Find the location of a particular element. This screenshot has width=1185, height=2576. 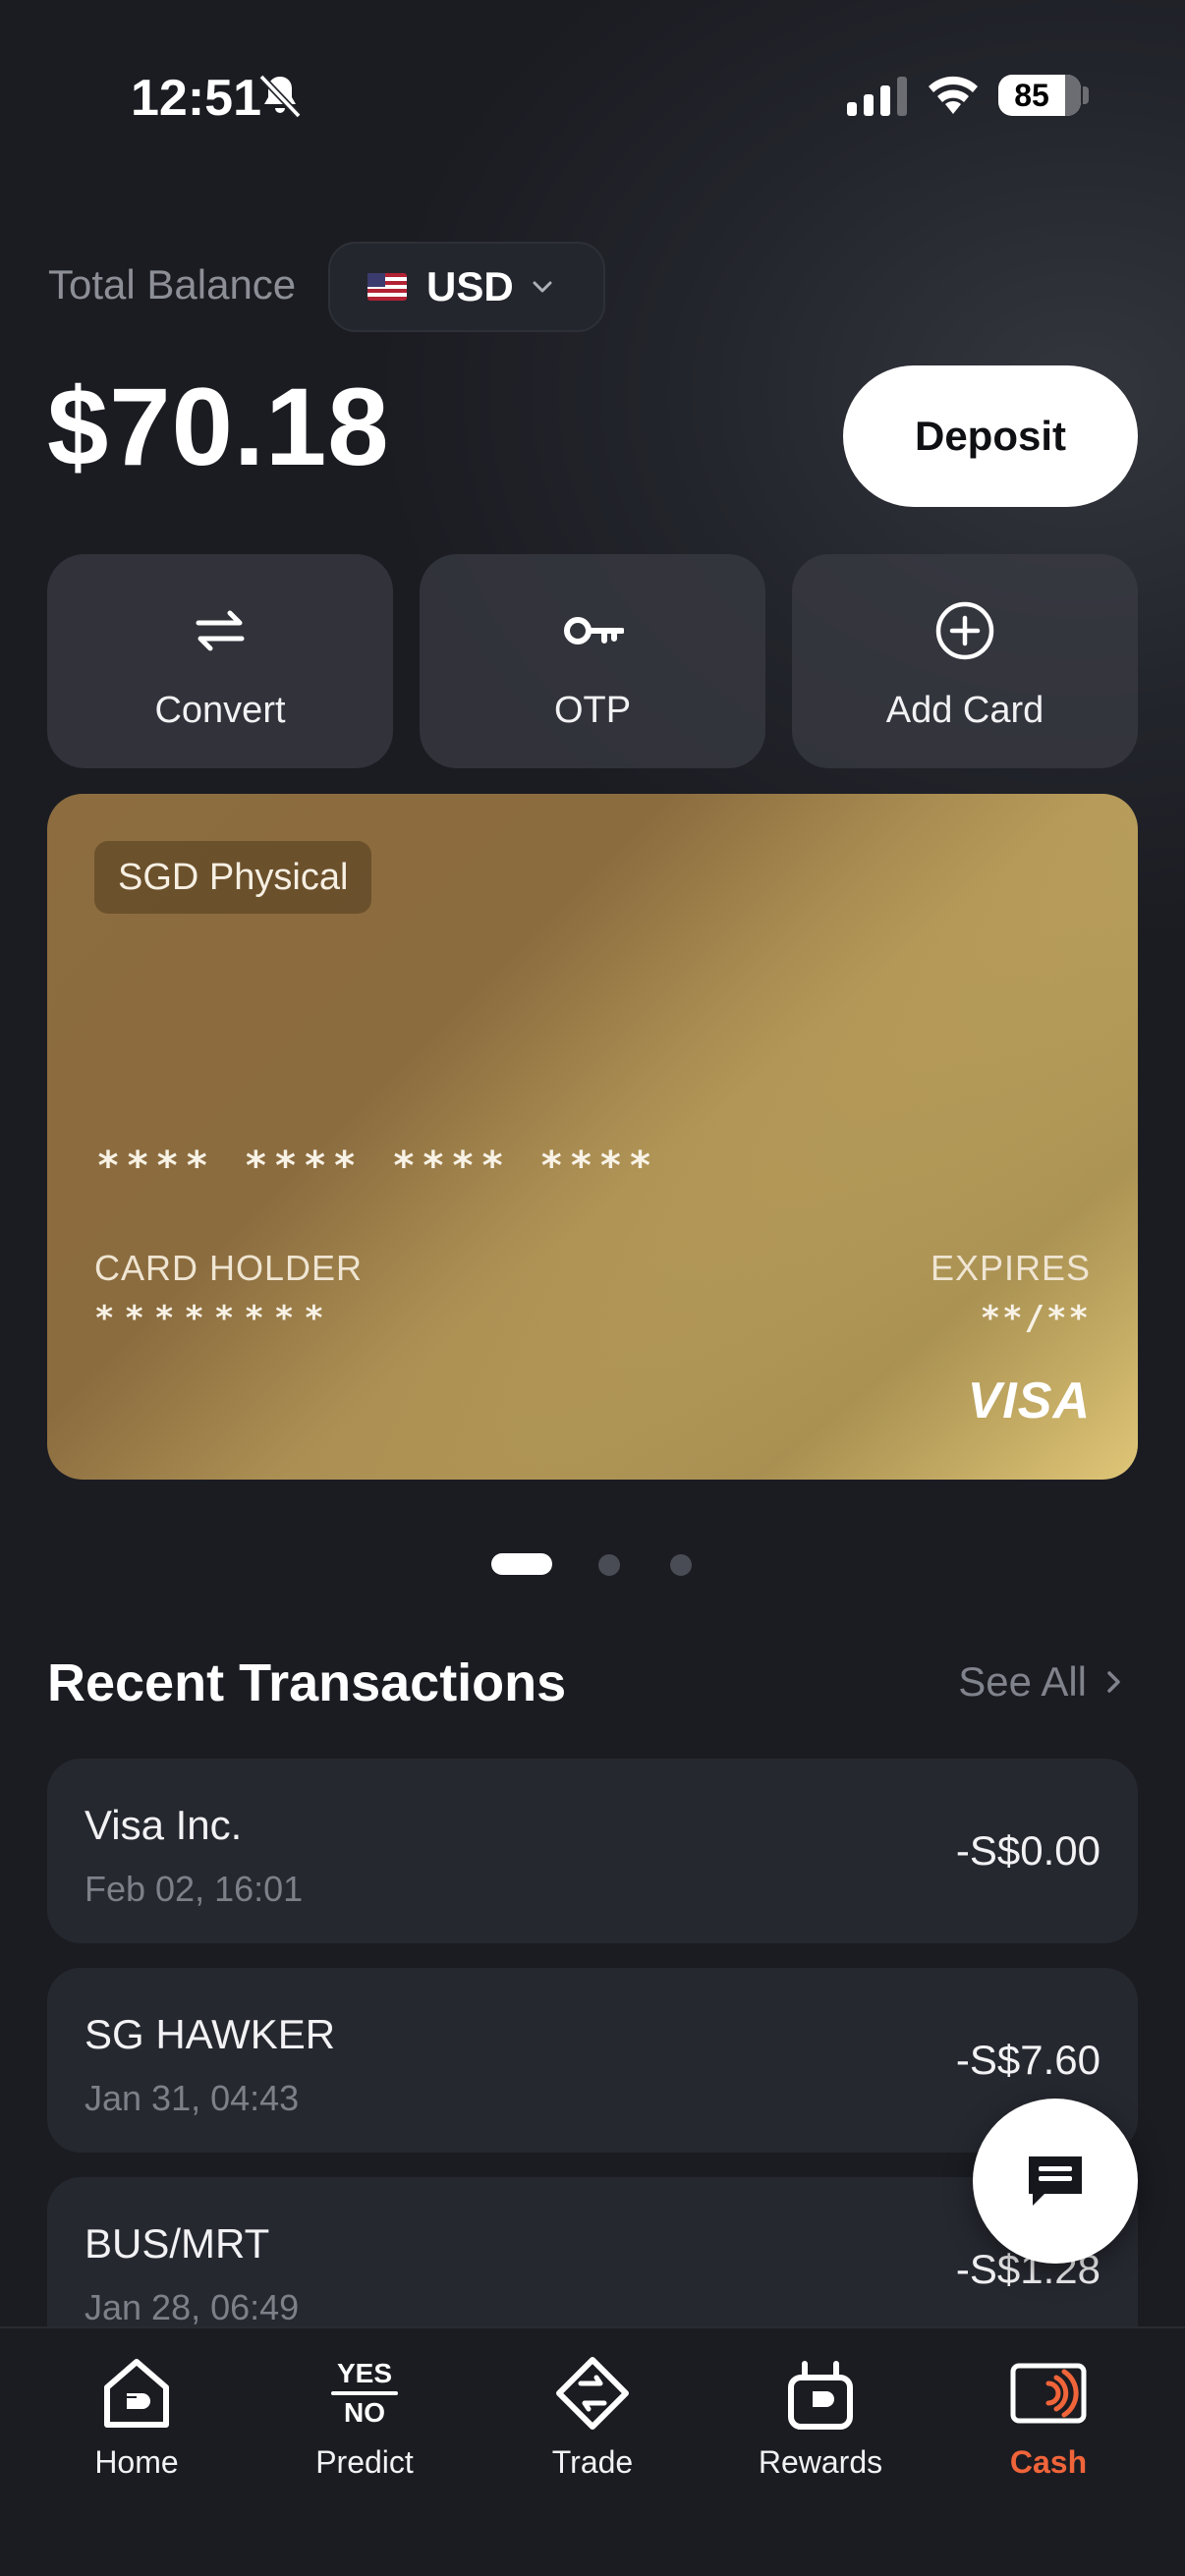

transaction-date: Jan 31, 04:43 is located at coordinates (193, 2098).